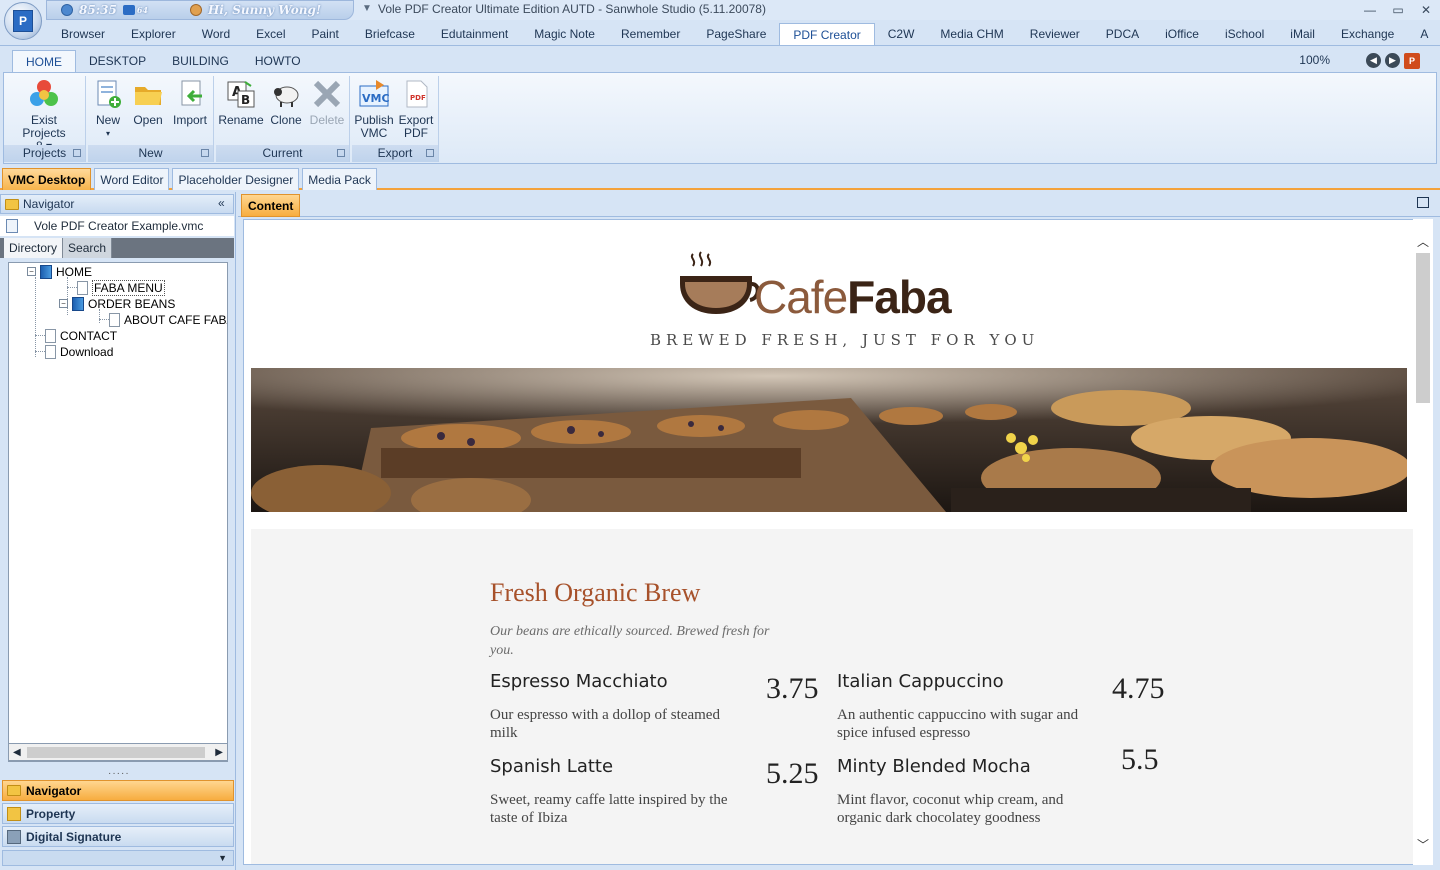 This screenshot has height=870, width=1440. What do you see at coordinates (117, 61) in the screenshot?
I see `ribbon-tab-desktop: DESKTOP` at bounding box center [117, 61].